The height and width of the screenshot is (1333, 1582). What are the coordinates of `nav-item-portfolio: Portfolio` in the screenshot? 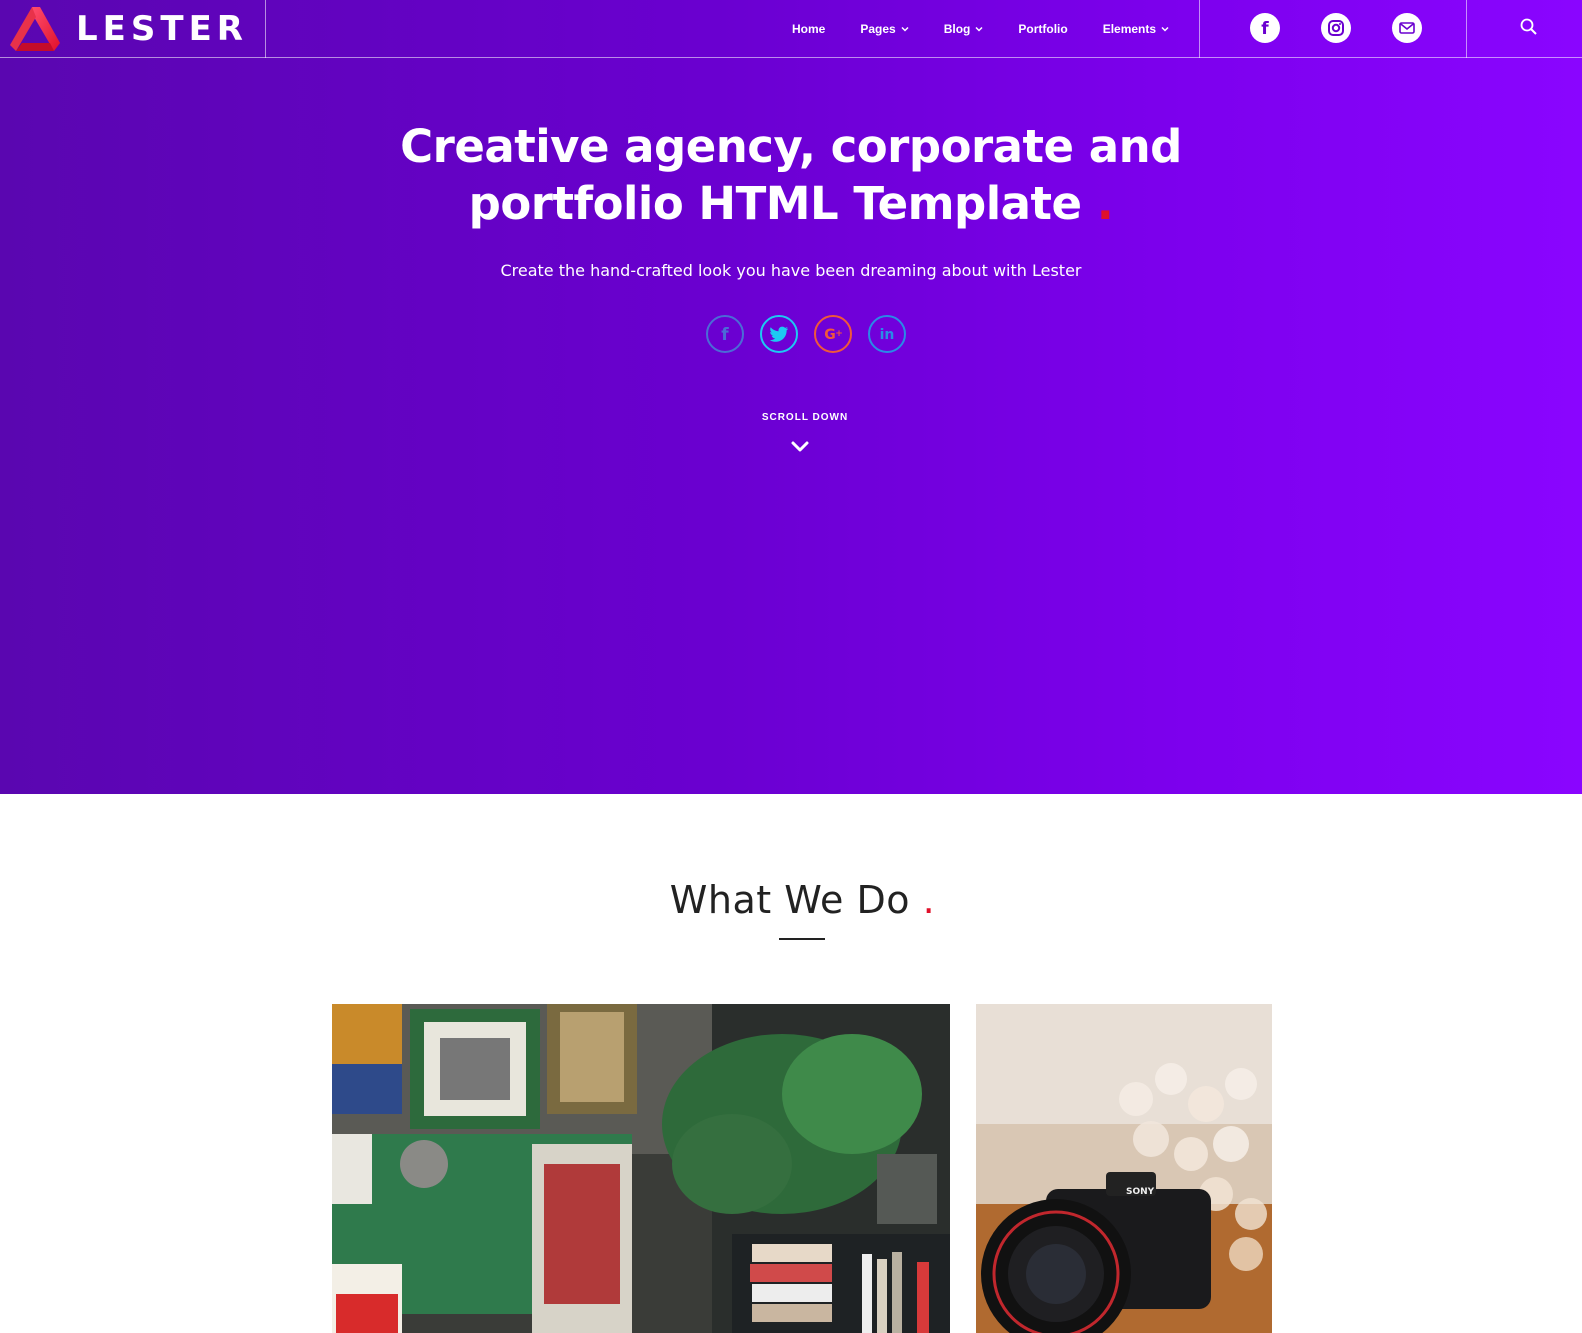 It's located at (1042, 29).